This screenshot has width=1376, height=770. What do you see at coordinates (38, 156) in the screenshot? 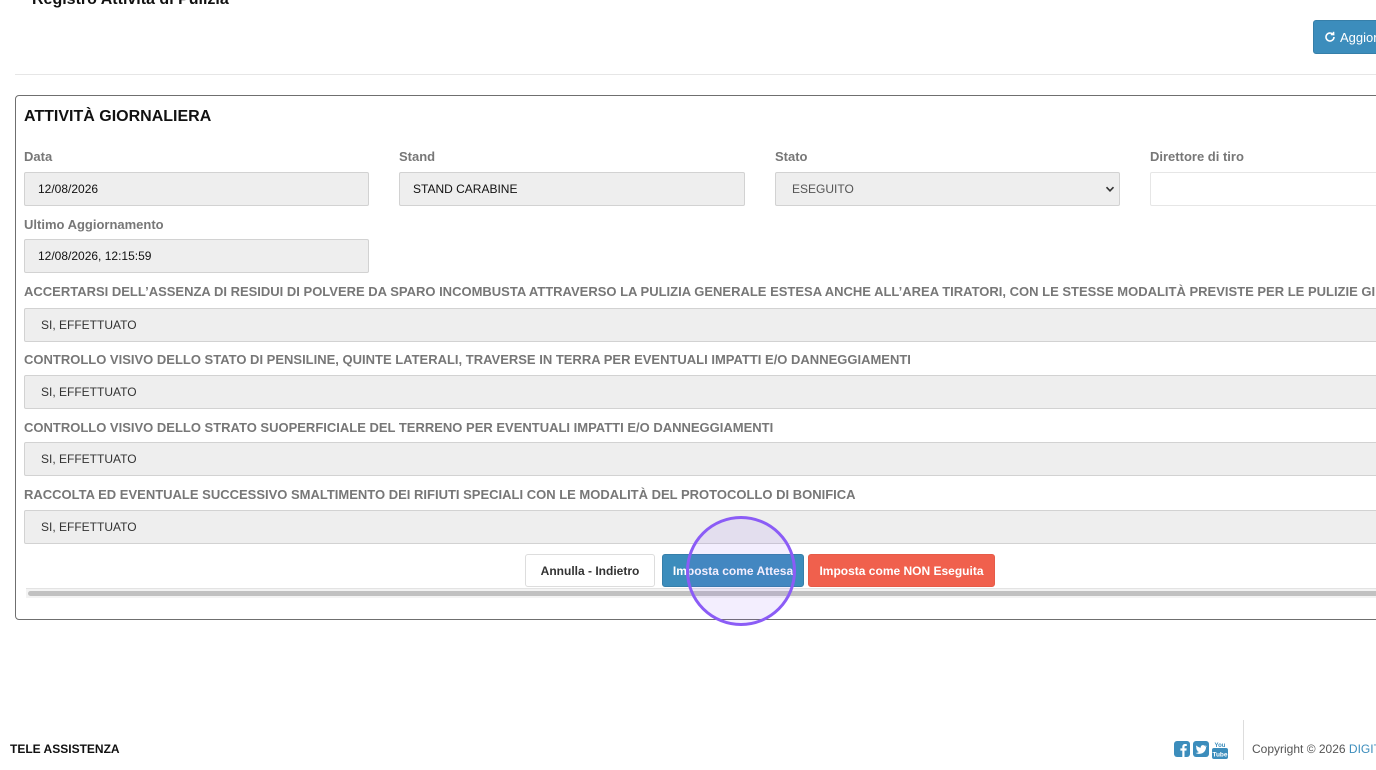
I see `data-label: Data` at bounding box center [38, 156].